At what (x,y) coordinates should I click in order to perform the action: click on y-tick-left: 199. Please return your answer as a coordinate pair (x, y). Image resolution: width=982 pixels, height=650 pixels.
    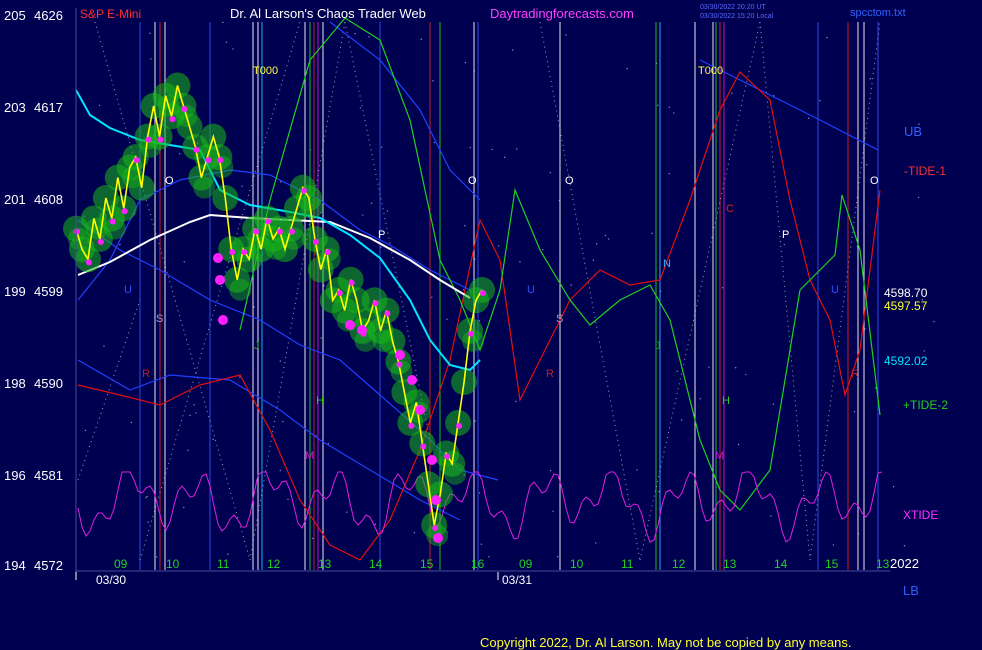
    Looking at the image, I should click on (15, 291).